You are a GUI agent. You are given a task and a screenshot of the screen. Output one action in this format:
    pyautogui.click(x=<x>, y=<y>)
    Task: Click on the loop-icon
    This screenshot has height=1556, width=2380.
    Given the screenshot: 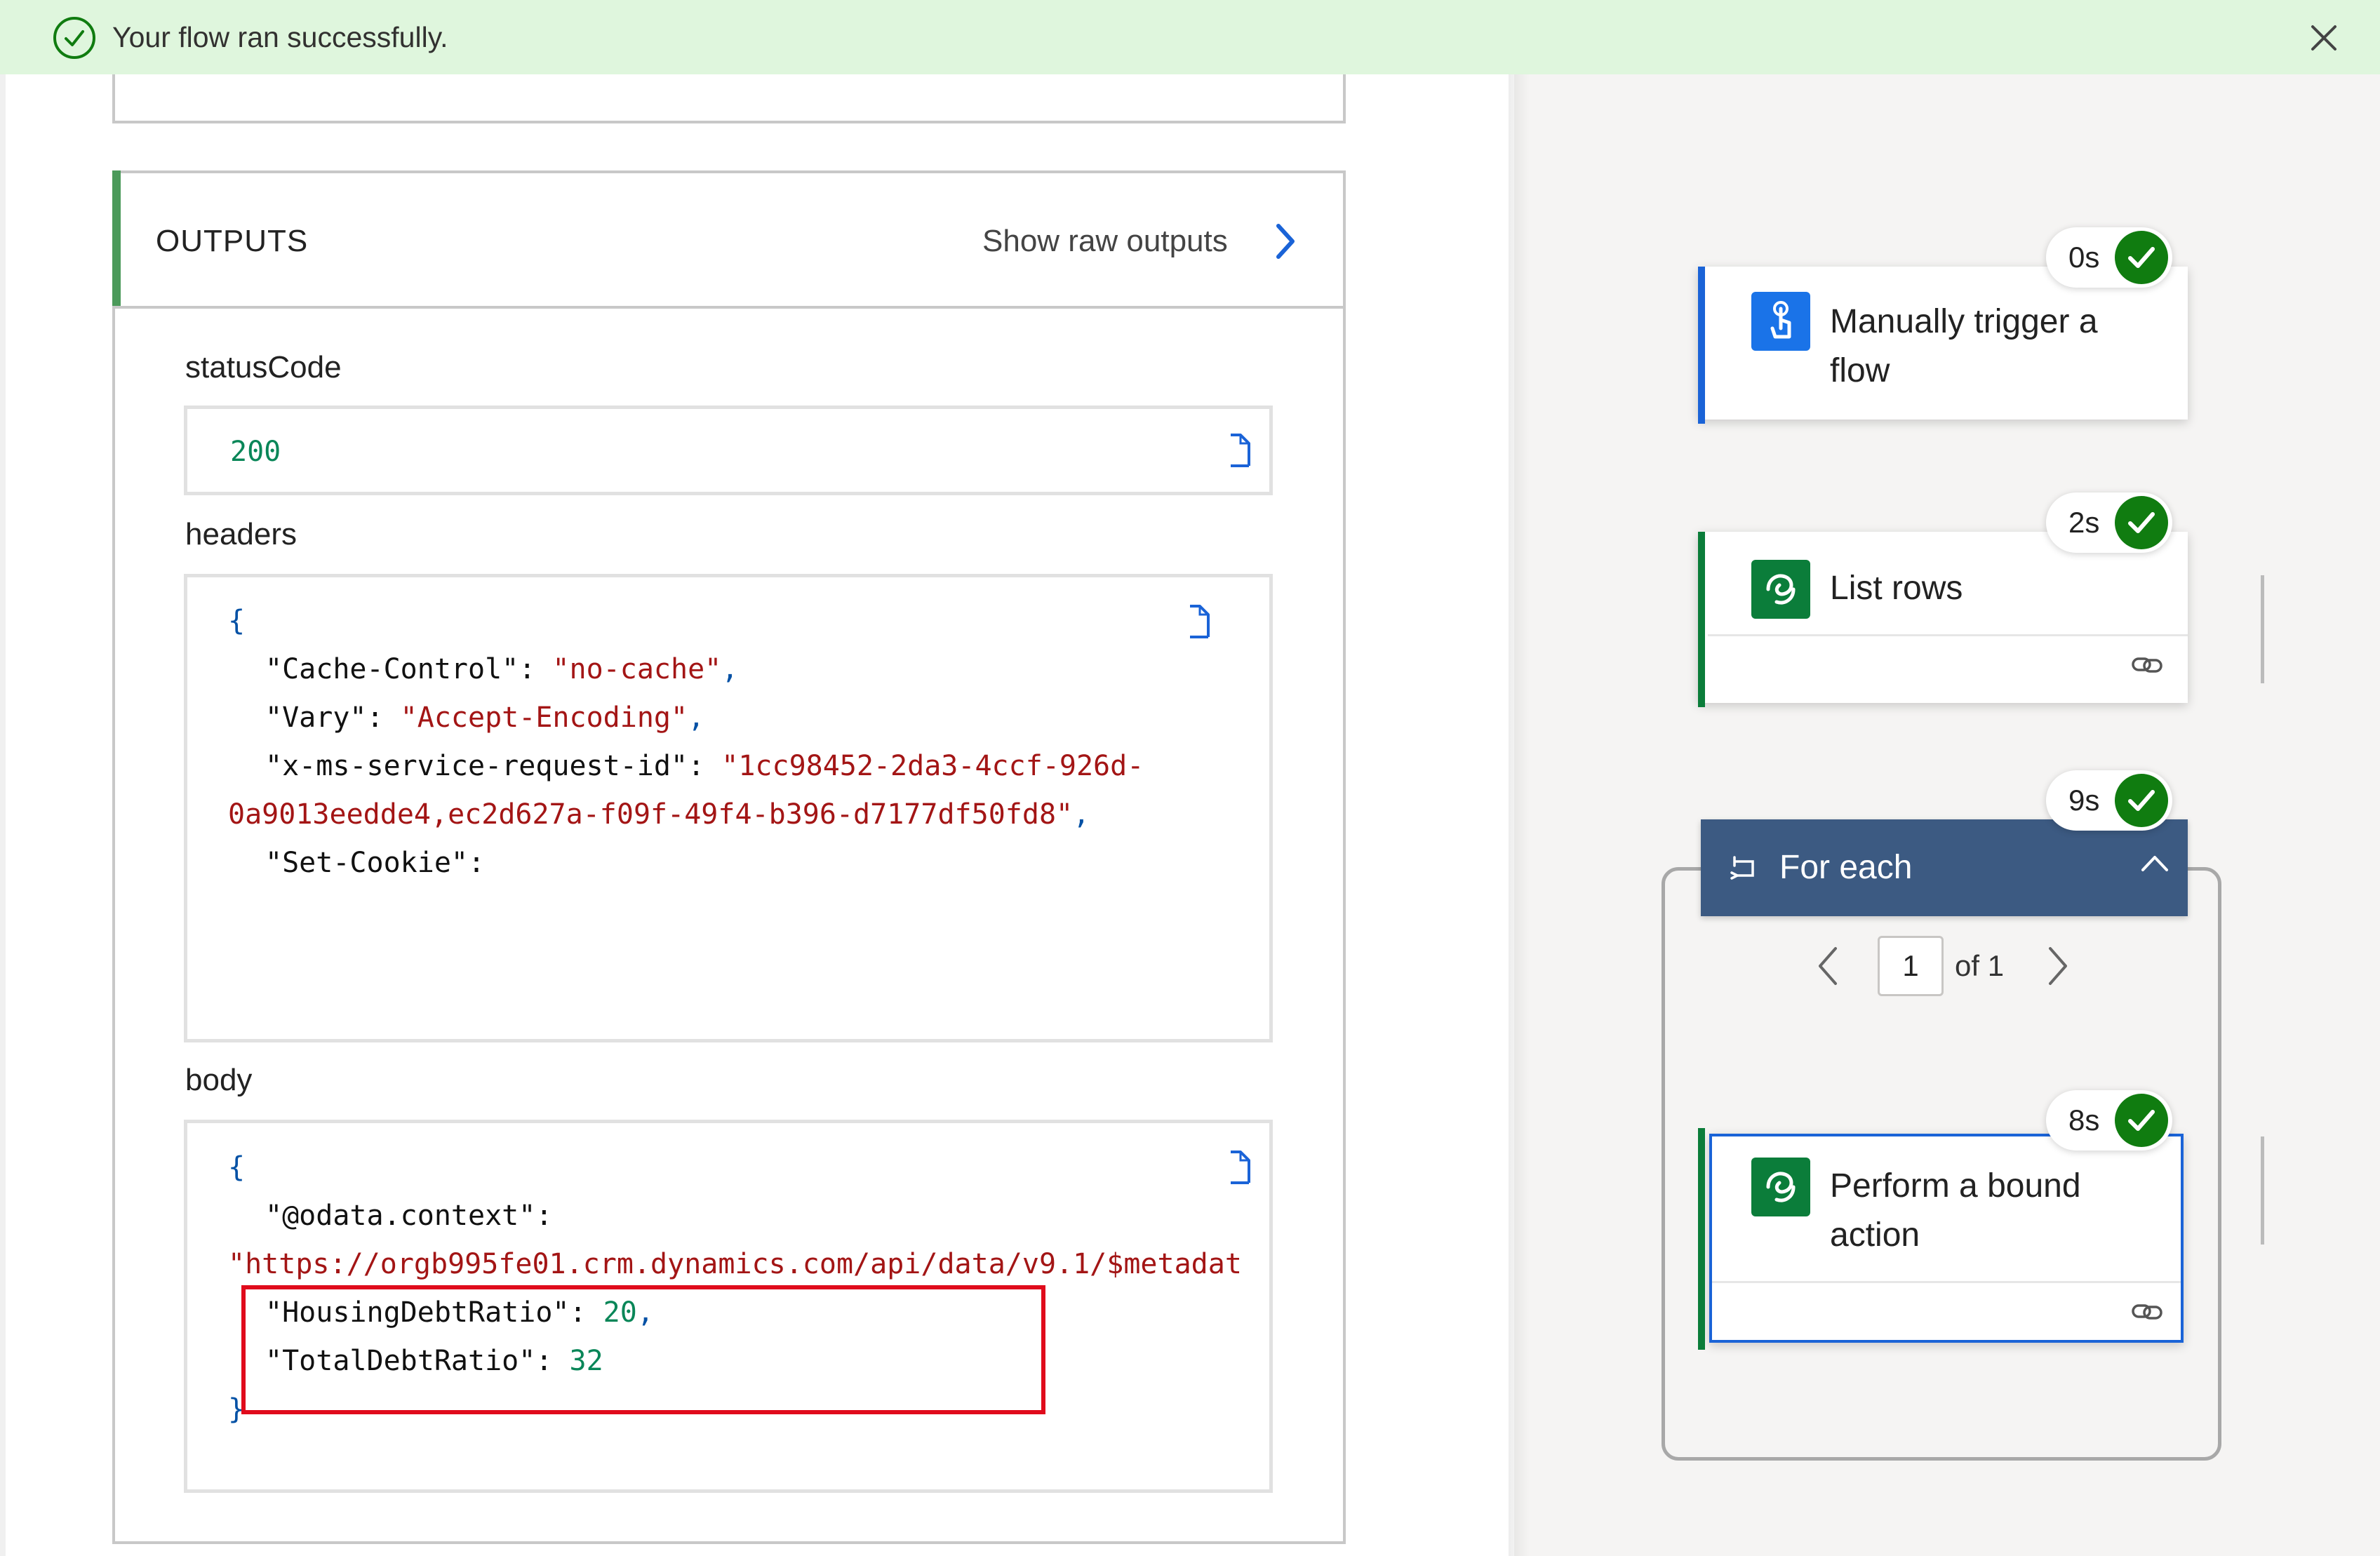 What is the action you would take?
    pyautogui.click(x=1745, y=868)
    